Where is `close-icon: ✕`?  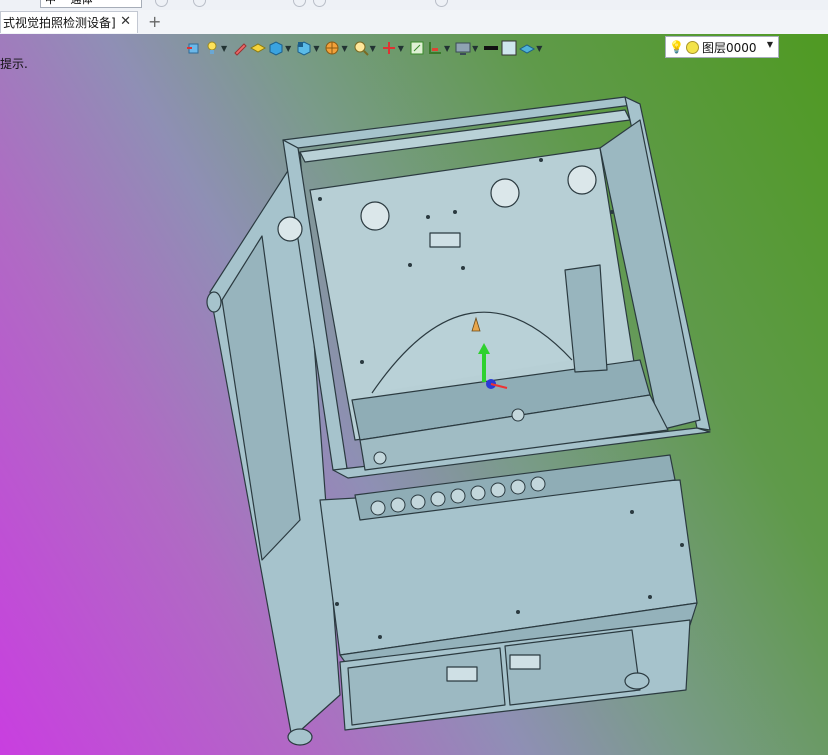
close-icon: ✕ is located at coordinates (125, 21).